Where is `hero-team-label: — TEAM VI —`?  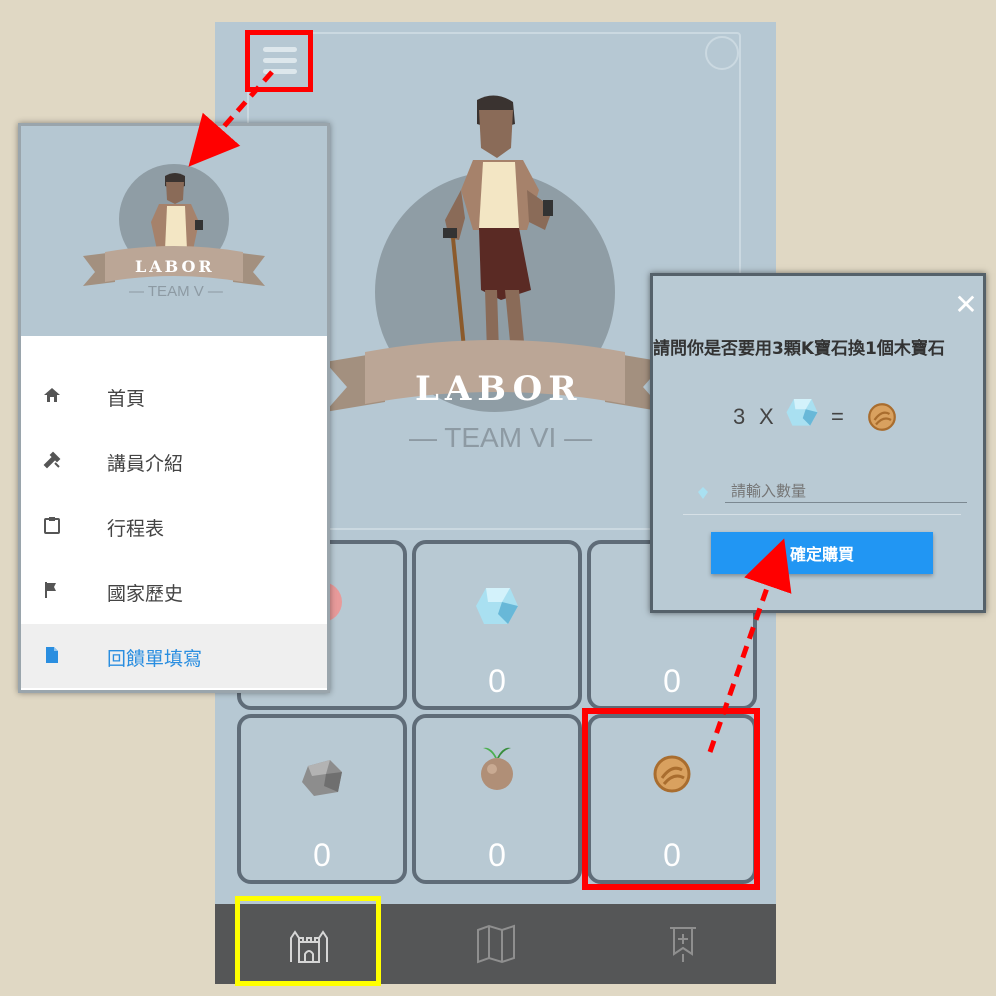 hero-team-label: — TEAM VI — is located at coordinates (501, 437).